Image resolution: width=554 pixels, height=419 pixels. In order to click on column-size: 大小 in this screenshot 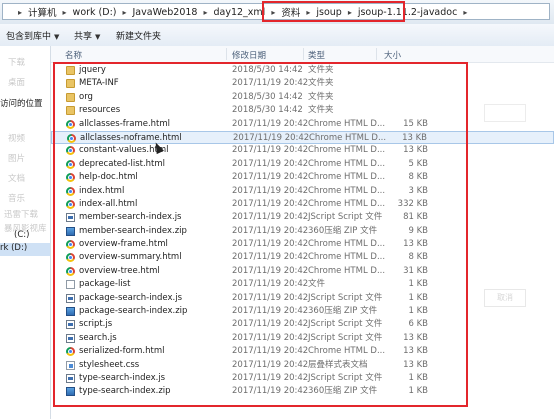, I will do `click(392, 55)`.